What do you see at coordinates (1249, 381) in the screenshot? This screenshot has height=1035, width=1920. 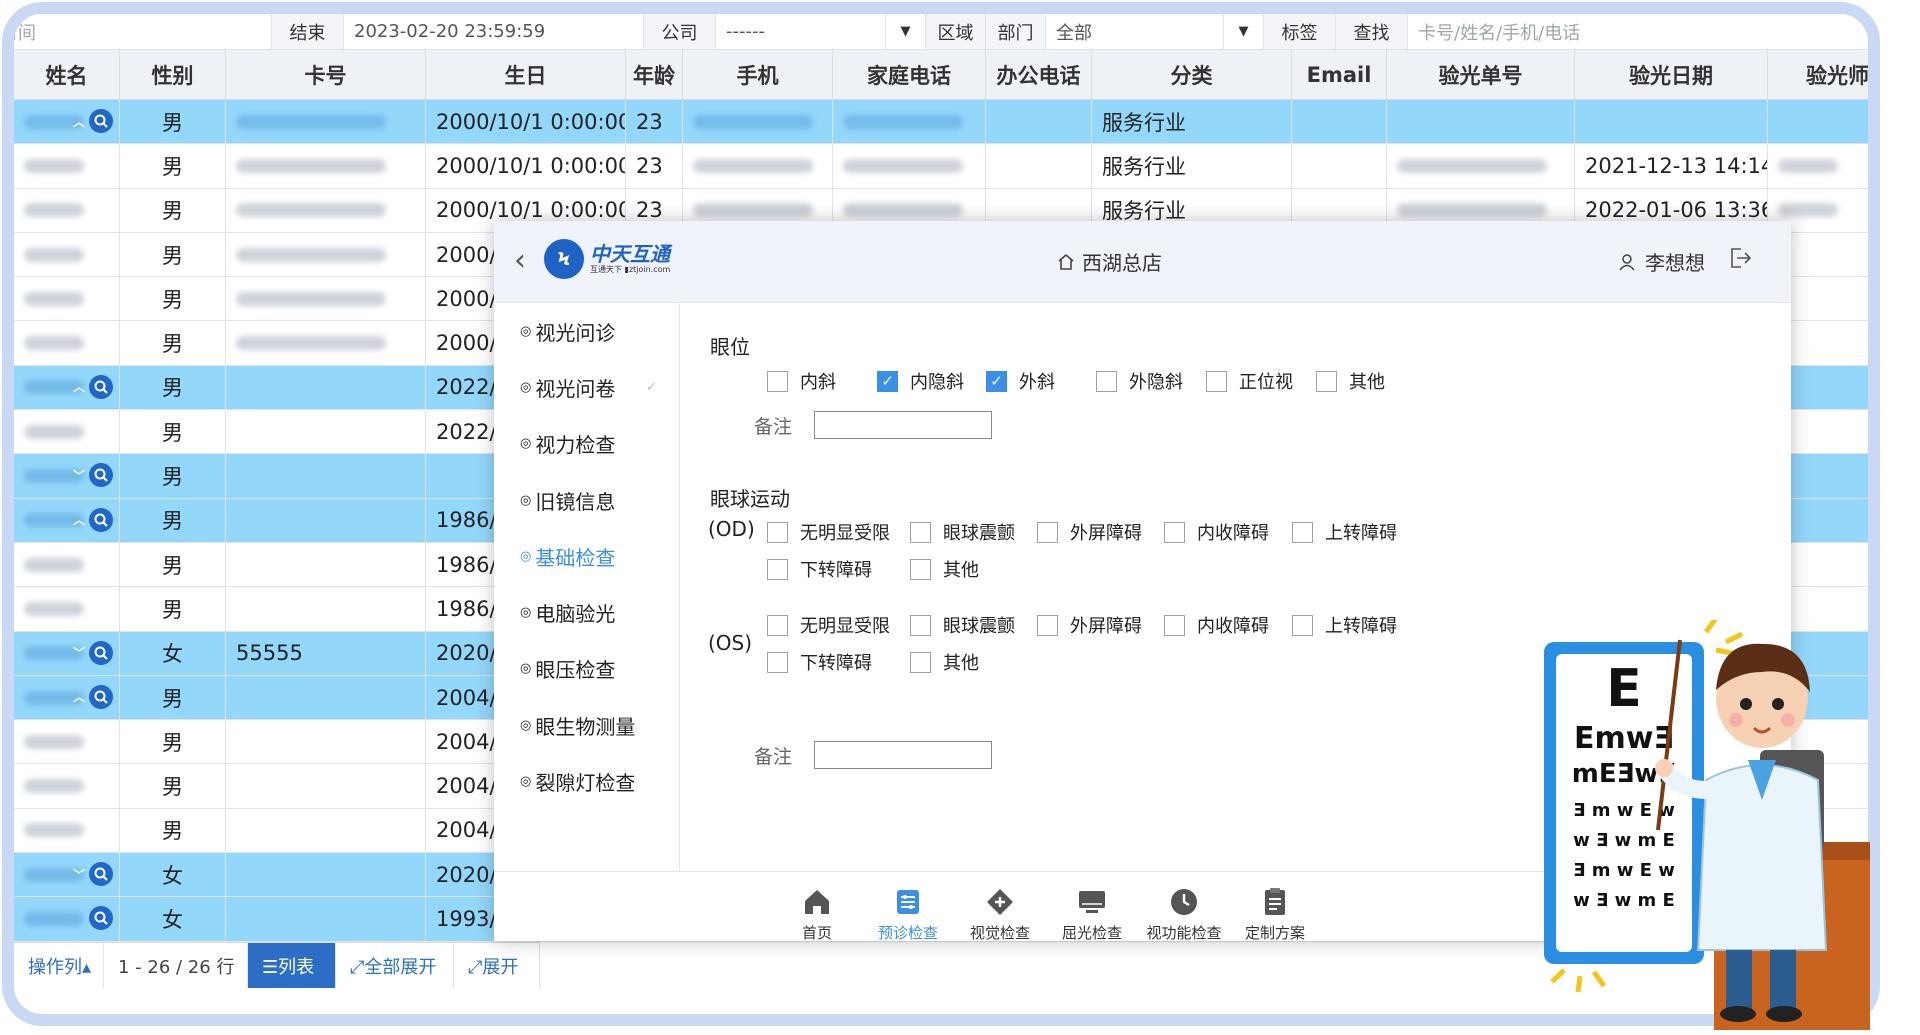 I see `eye-position-option: 正位视` at bounding box center [1249, 381].